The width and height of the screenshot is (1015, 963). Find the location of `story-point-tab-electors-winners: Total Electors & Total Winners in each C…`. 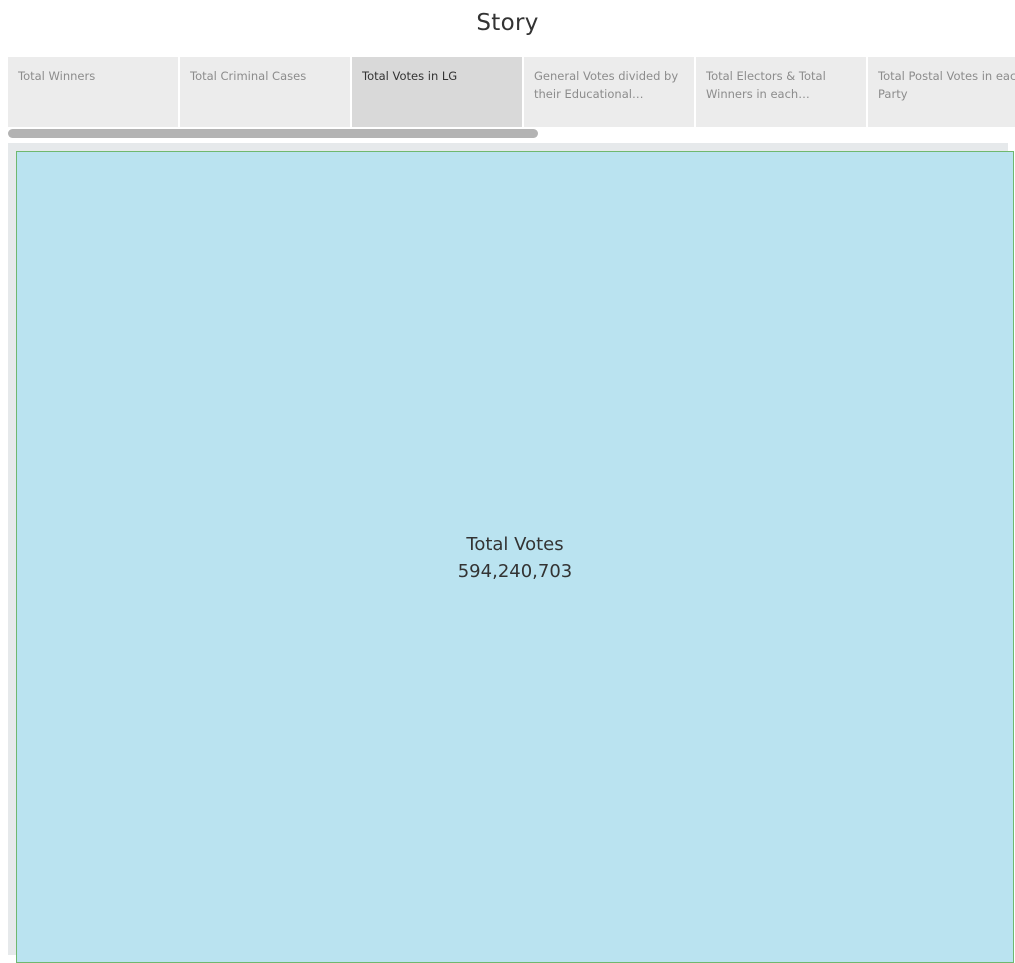

story-point-tab-electors-winners: Total Electors & Total Winners in each C… is located at coordinates (781, 92).